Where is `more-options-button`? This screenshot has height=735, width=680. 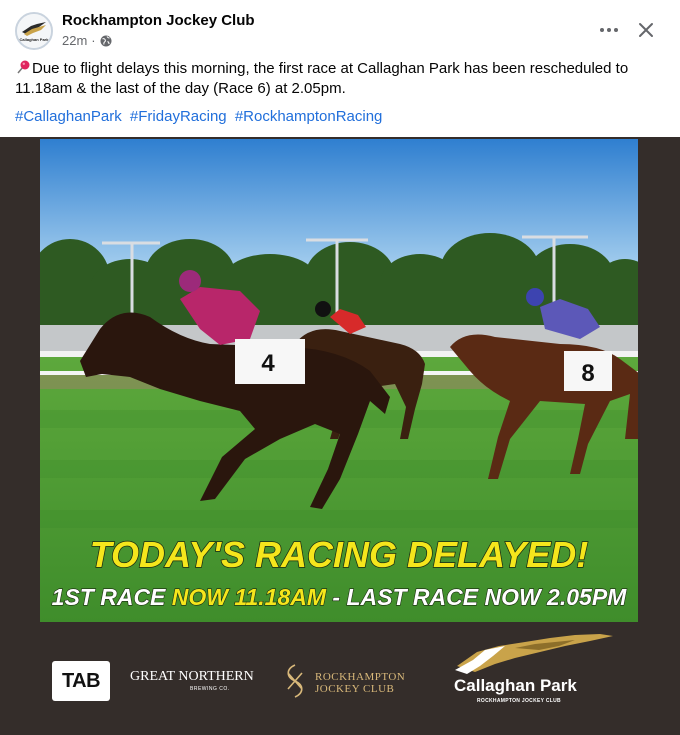 more-options-button is located at coordinates (609, 30).